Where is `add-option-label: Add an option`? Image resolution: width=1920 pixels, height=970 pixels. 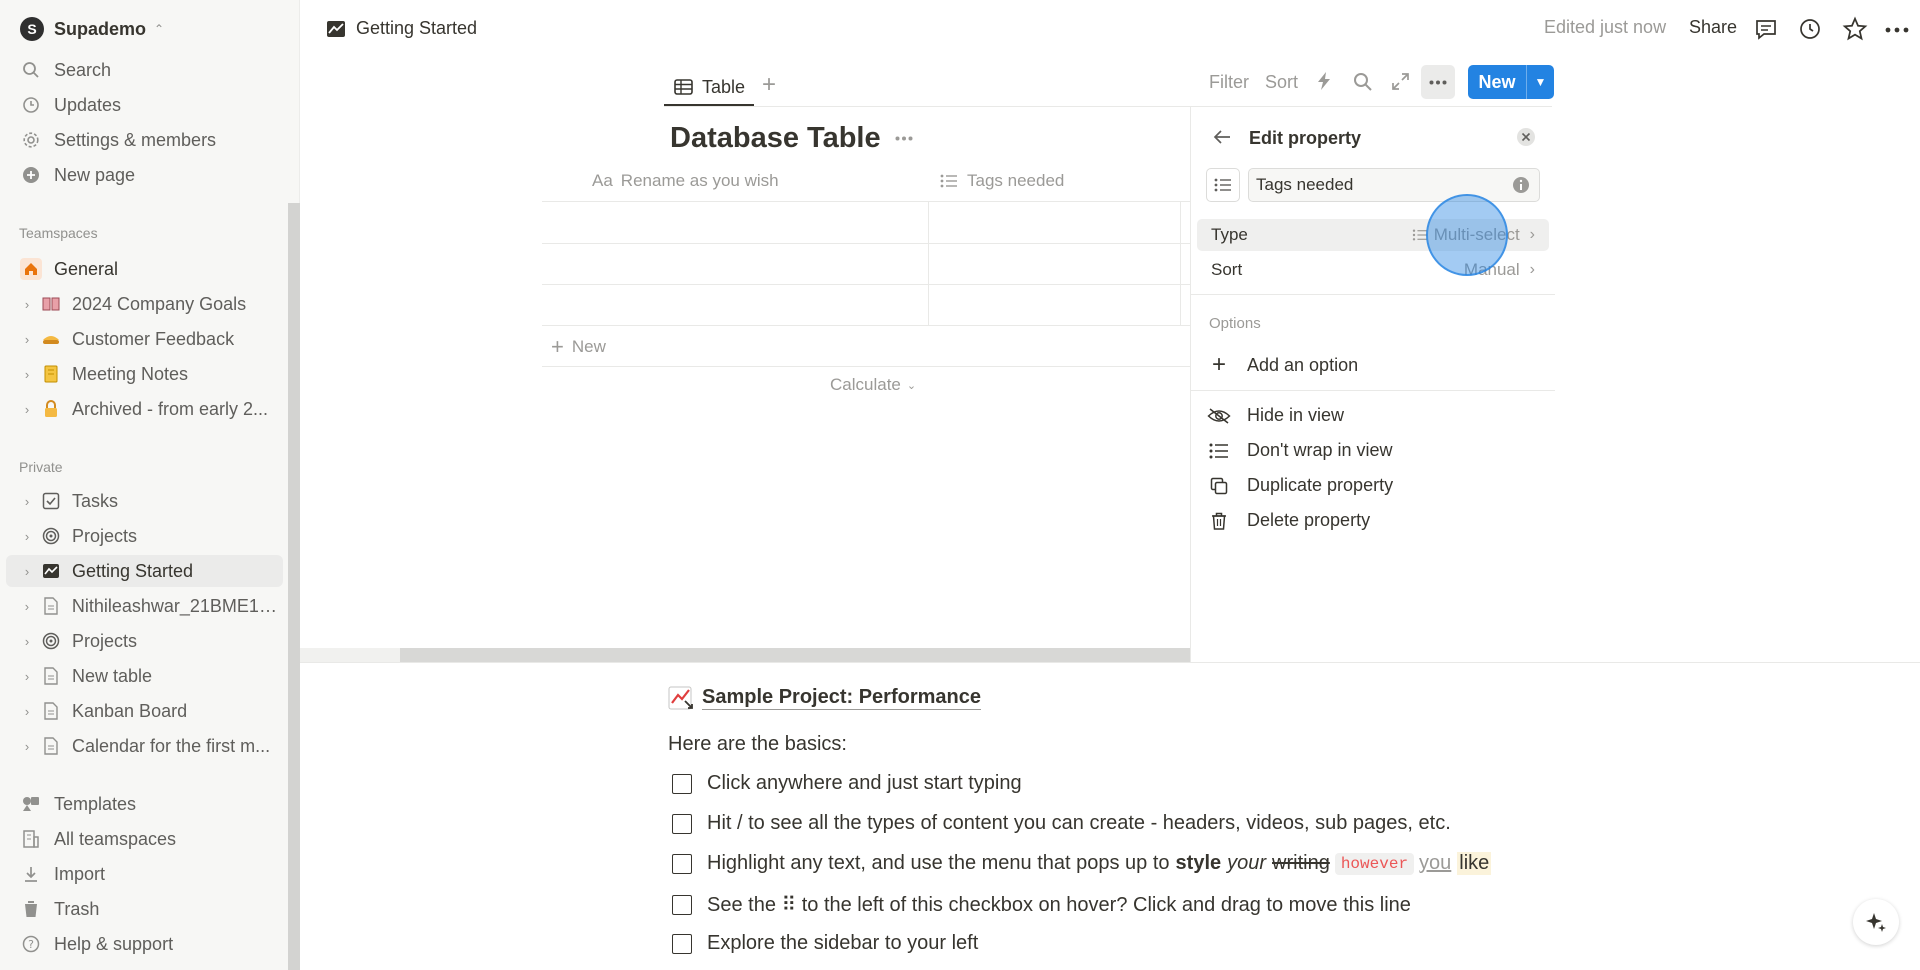 add-option-label: Add an option is located at coordinates (1303, 364).